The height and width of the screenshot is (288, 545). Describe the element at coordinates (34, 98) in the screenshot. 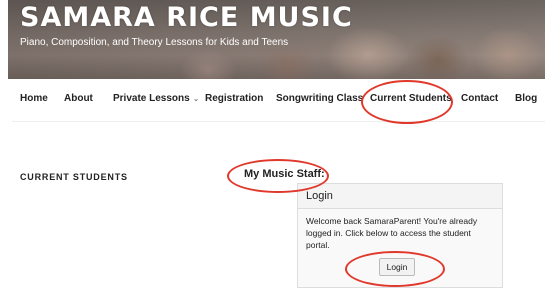

I see `nav-item-home: Home` at that location.